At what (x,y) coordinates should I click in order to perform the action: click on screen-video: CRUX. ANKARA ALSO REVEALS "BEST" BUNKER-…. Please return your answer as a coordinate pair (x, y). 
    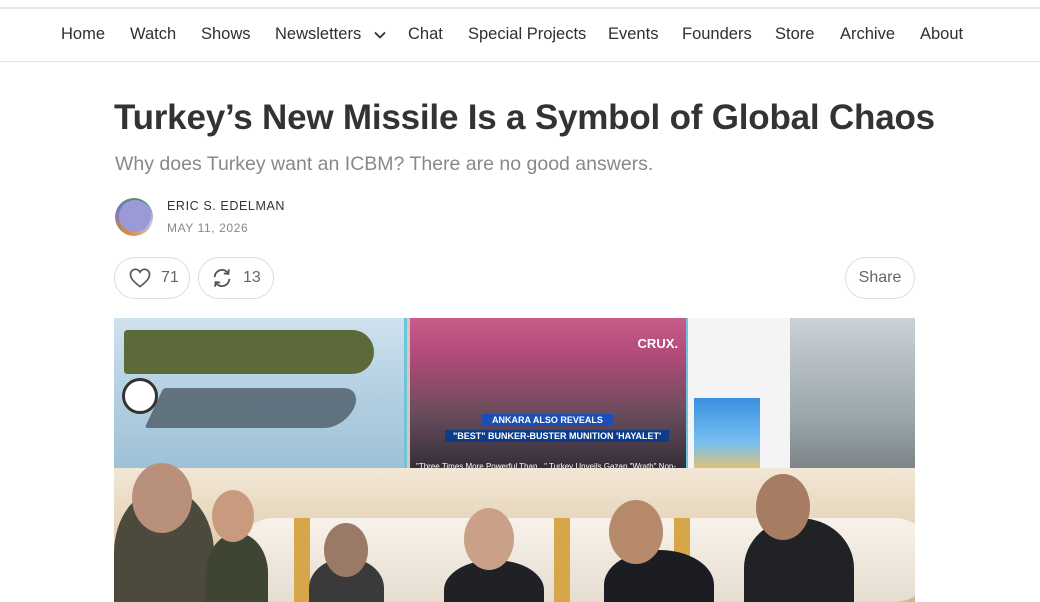
    Looking at the image, I should click on (550, 397).